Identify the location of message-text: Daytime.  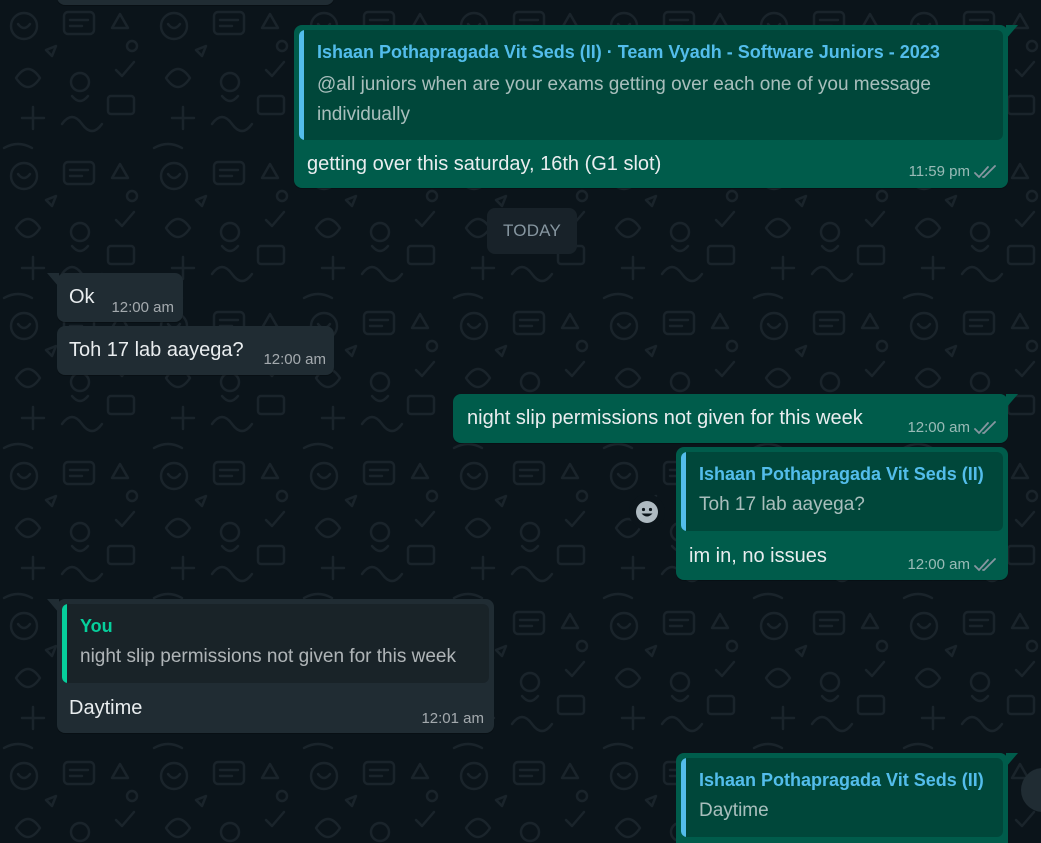
(106, 708).